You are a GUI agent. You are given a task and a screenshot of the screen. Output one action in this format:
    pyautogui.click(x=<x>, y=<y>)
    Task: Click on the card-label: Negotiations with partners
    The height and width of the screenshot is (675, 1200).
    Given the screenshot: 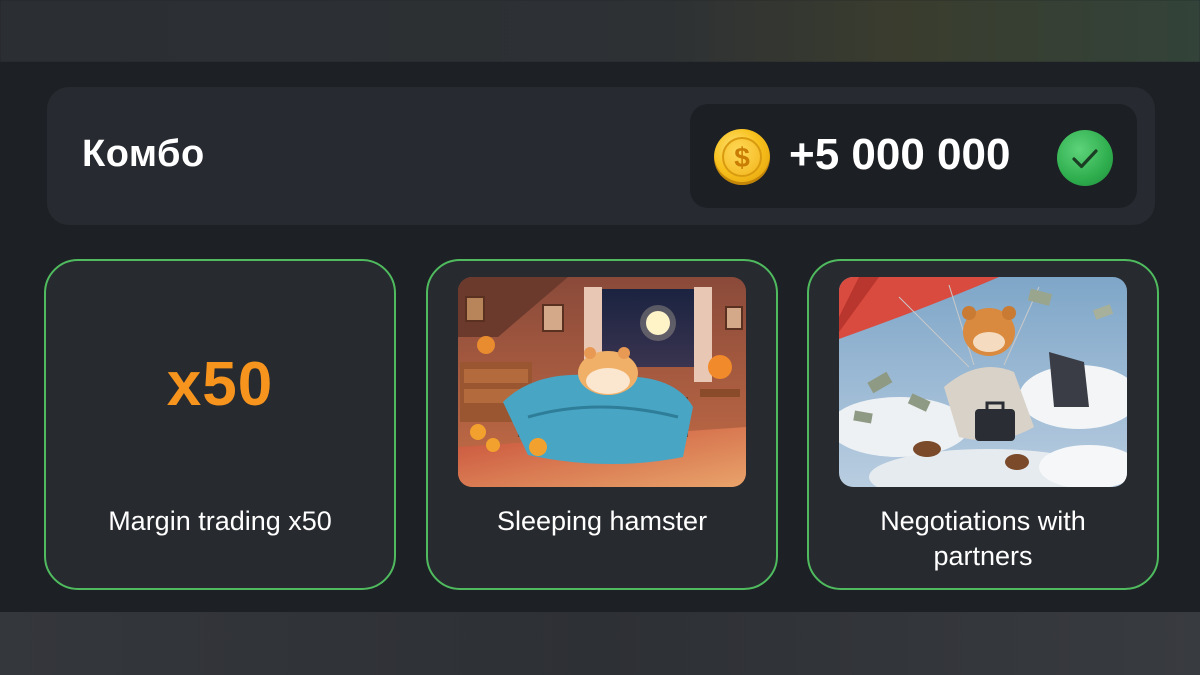 What is the action you would take?
    pyautogui.click(x=983, y=538)
    